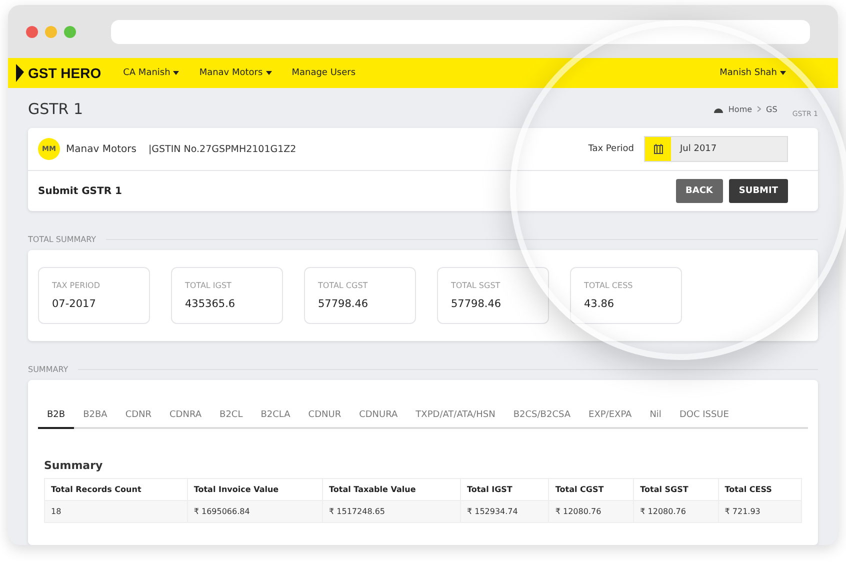 The width and height of the screenshot is (846, 576). I want to click on section-heading: SUMMARY, so click(48, 369).